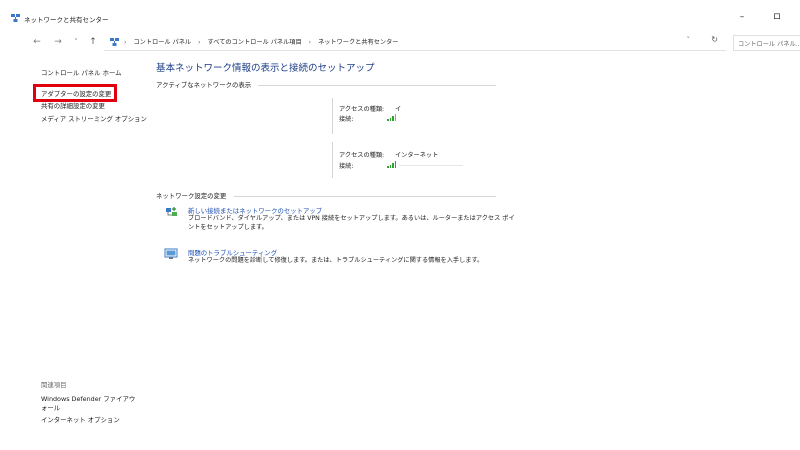 The width and height of the screenshot is (800, 450). What do you see at coordinates (714, 39) in the screenshot?
I see `refresh-button: ↻` at bounding box center [714, 39].